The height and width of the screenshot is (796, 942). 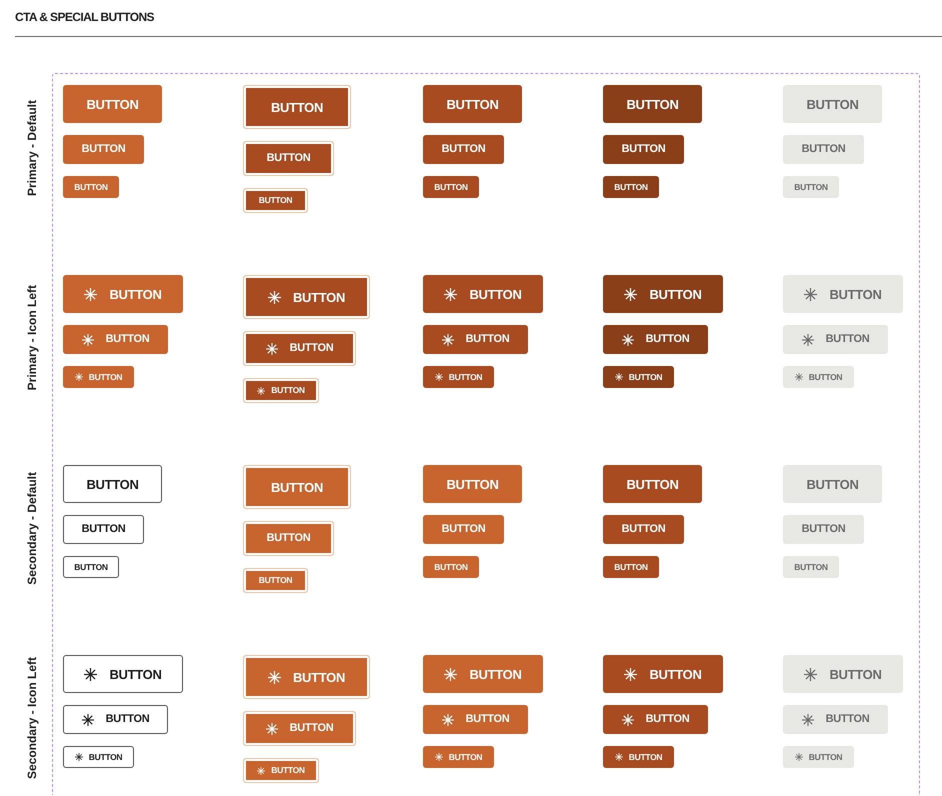 I want to click on section-title: CTA & SPECIAL BUTTONS, so click(x=85, y=17).